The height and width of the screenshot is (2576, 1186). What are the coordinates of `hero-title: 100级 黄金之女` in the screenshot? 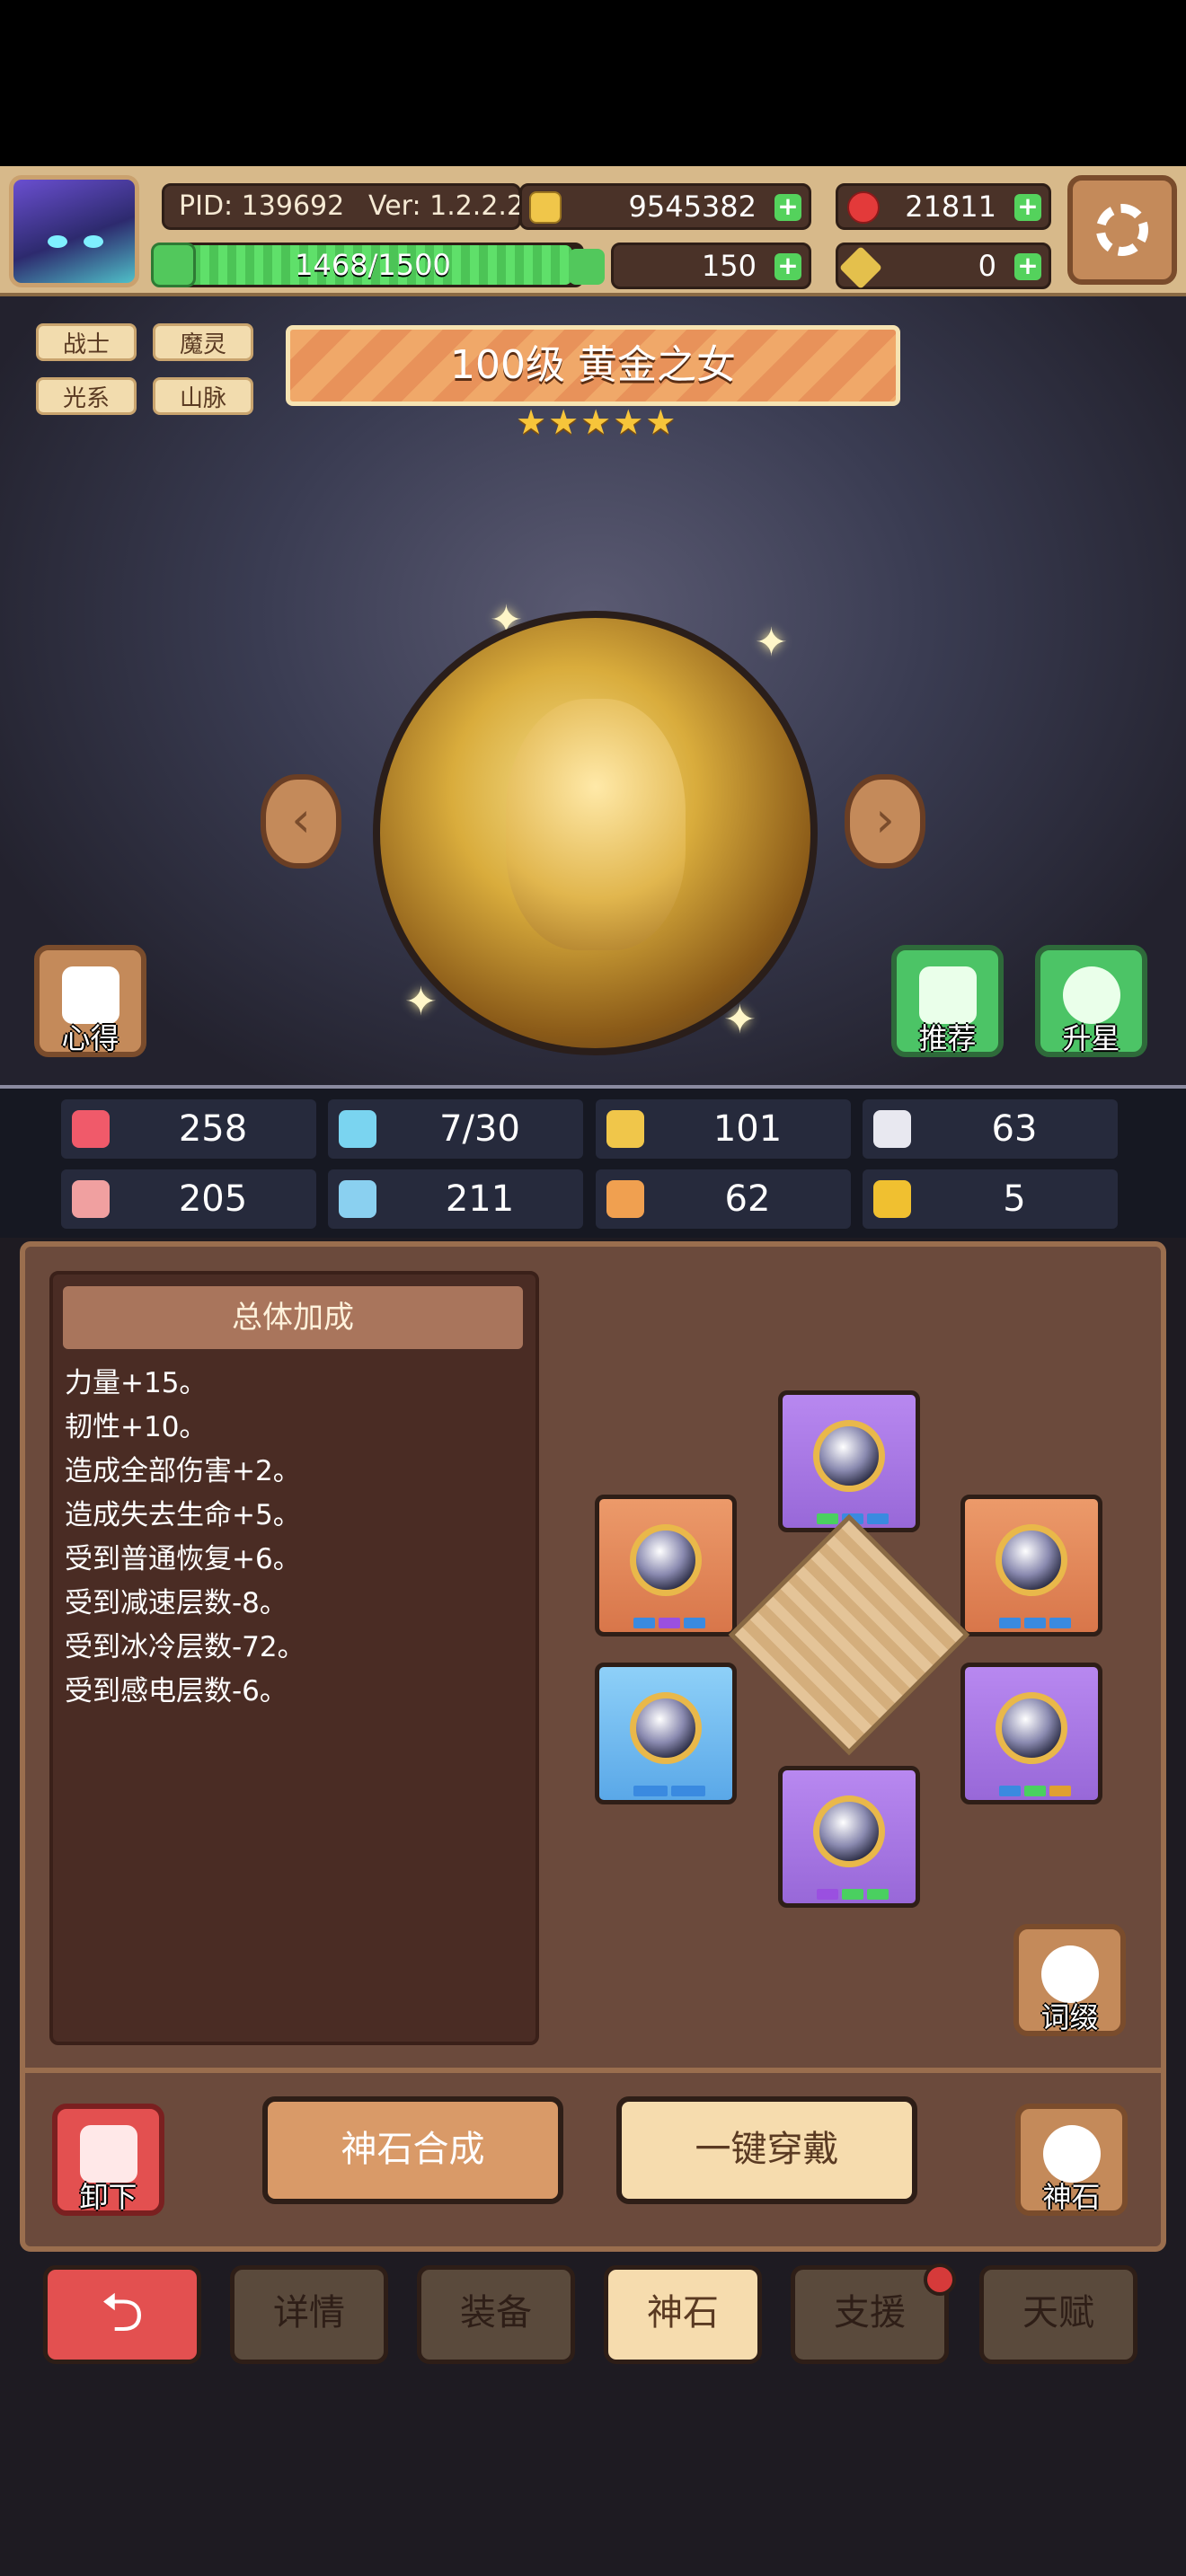 It's located at (593, 365).